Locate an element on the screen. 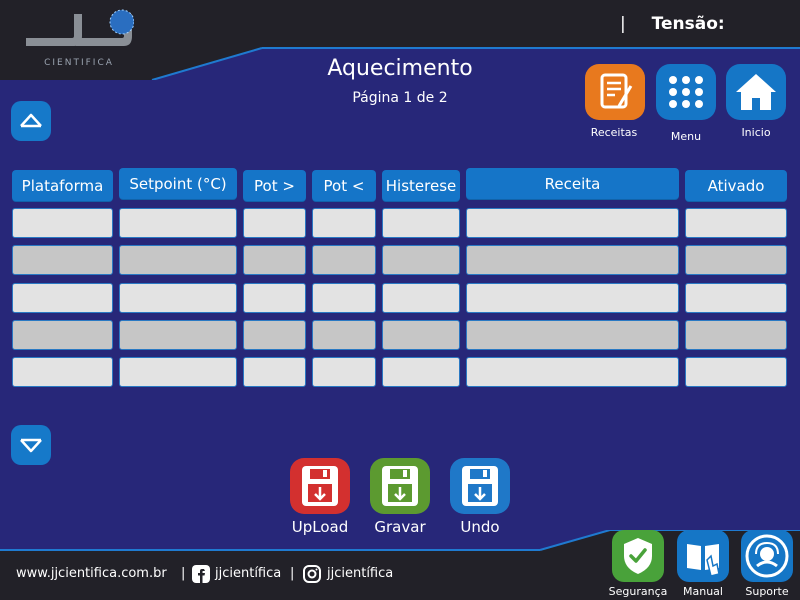 The width and height of the screenshot is (800, 600). manual-button is located at coordinates (703, 556).